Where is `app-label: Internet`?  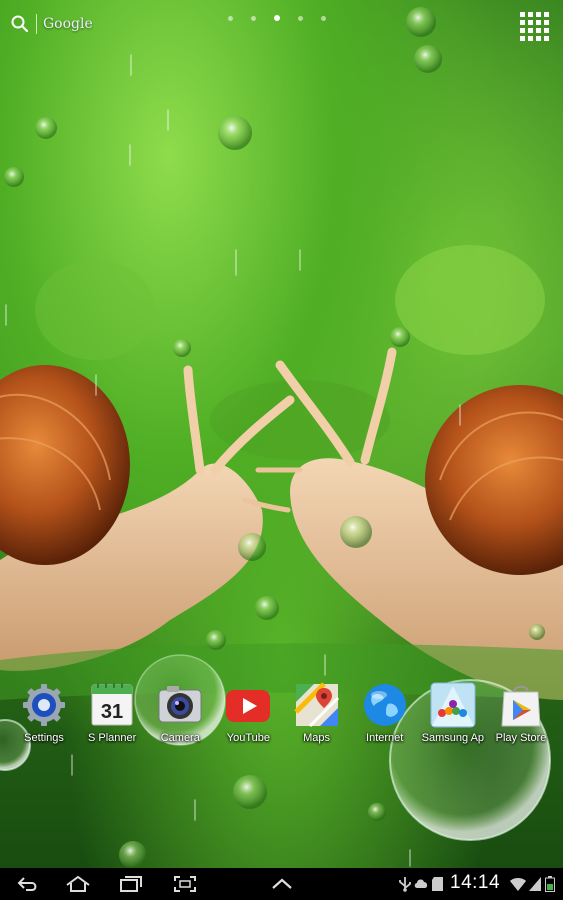
app-label: Internet is located at coordinates (385, 738).